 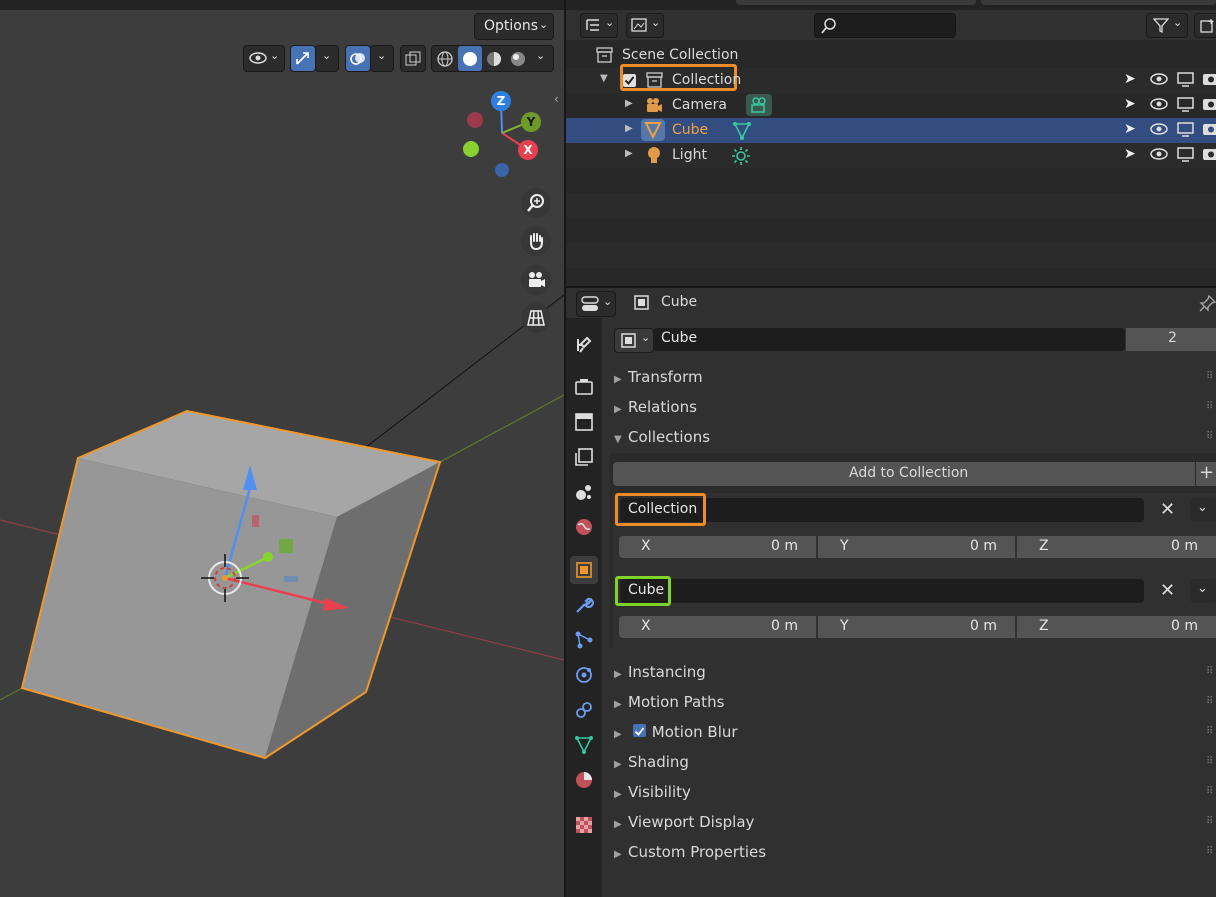 I want to click on zoom-tool-button, so click(x=536, y=203).